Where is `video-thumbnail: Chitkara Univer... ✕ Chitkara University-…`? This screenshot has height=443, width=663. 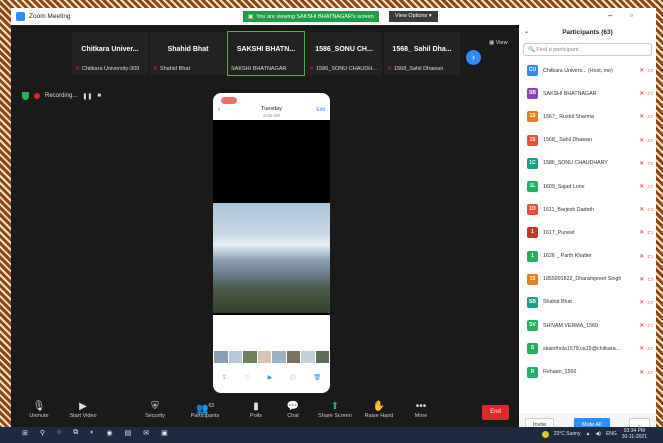
video-thumbnail: Chitkara Univer... ✕ Chitkara University-… is located at coordinates (110, 53).